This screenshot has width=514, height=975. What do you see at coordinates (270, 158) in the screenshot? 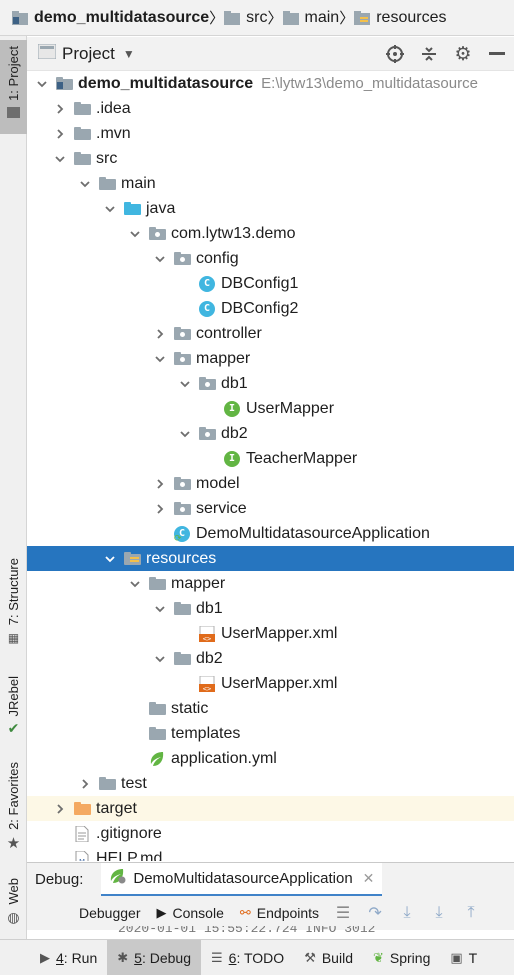
I see `tree-node-src: src` at bounding box center [270, 158].